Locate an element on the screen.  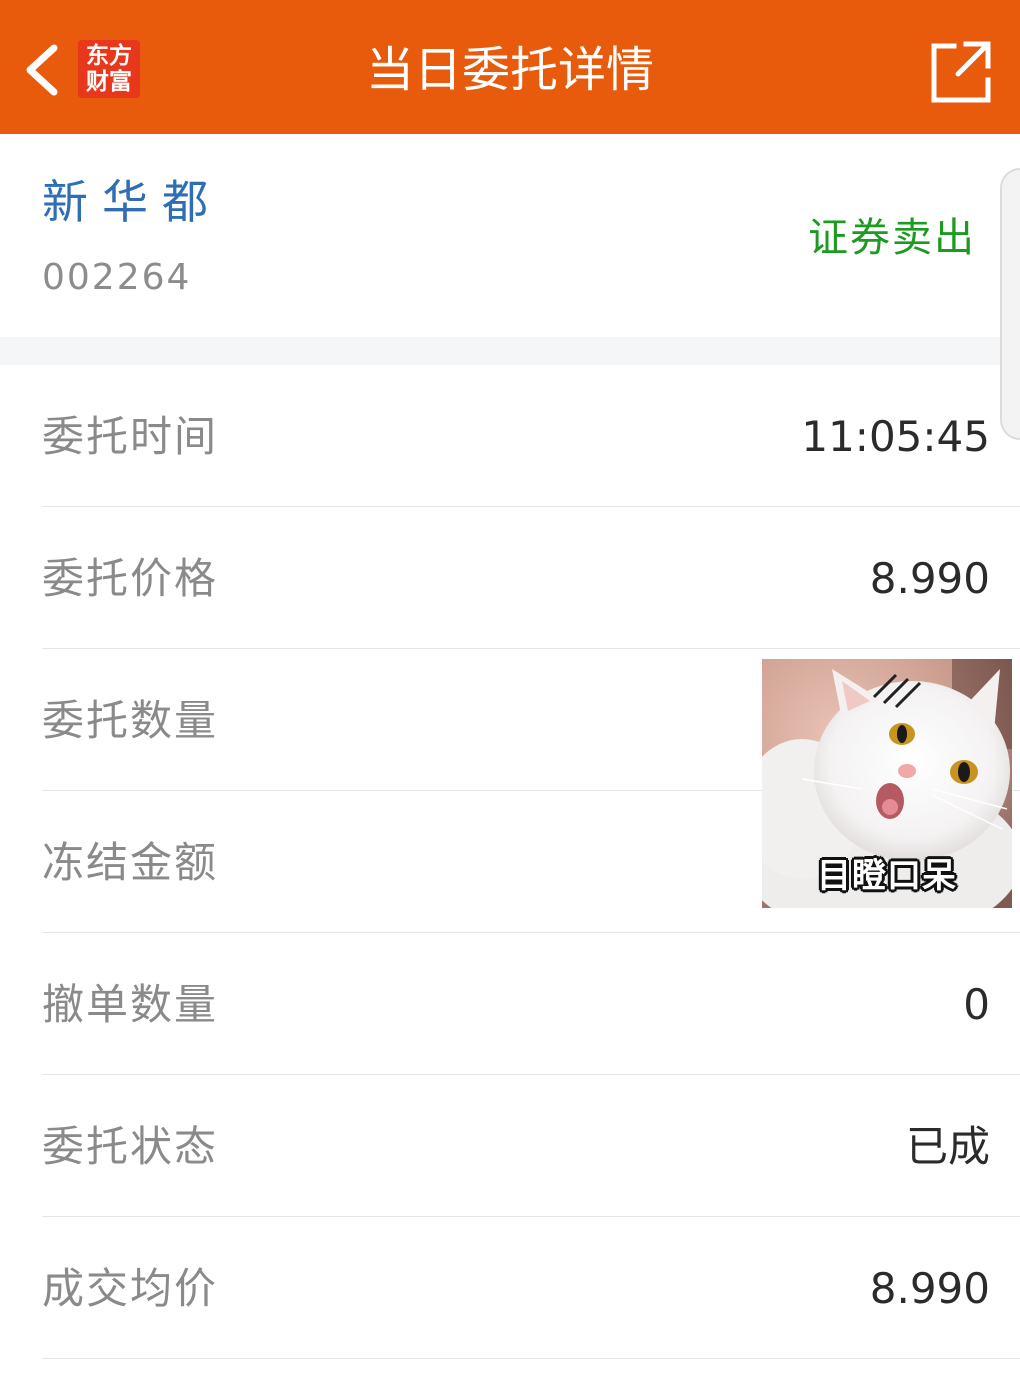
detail-row-average-price: 成交均价 8.990 is located at coordinates (510, 1288).